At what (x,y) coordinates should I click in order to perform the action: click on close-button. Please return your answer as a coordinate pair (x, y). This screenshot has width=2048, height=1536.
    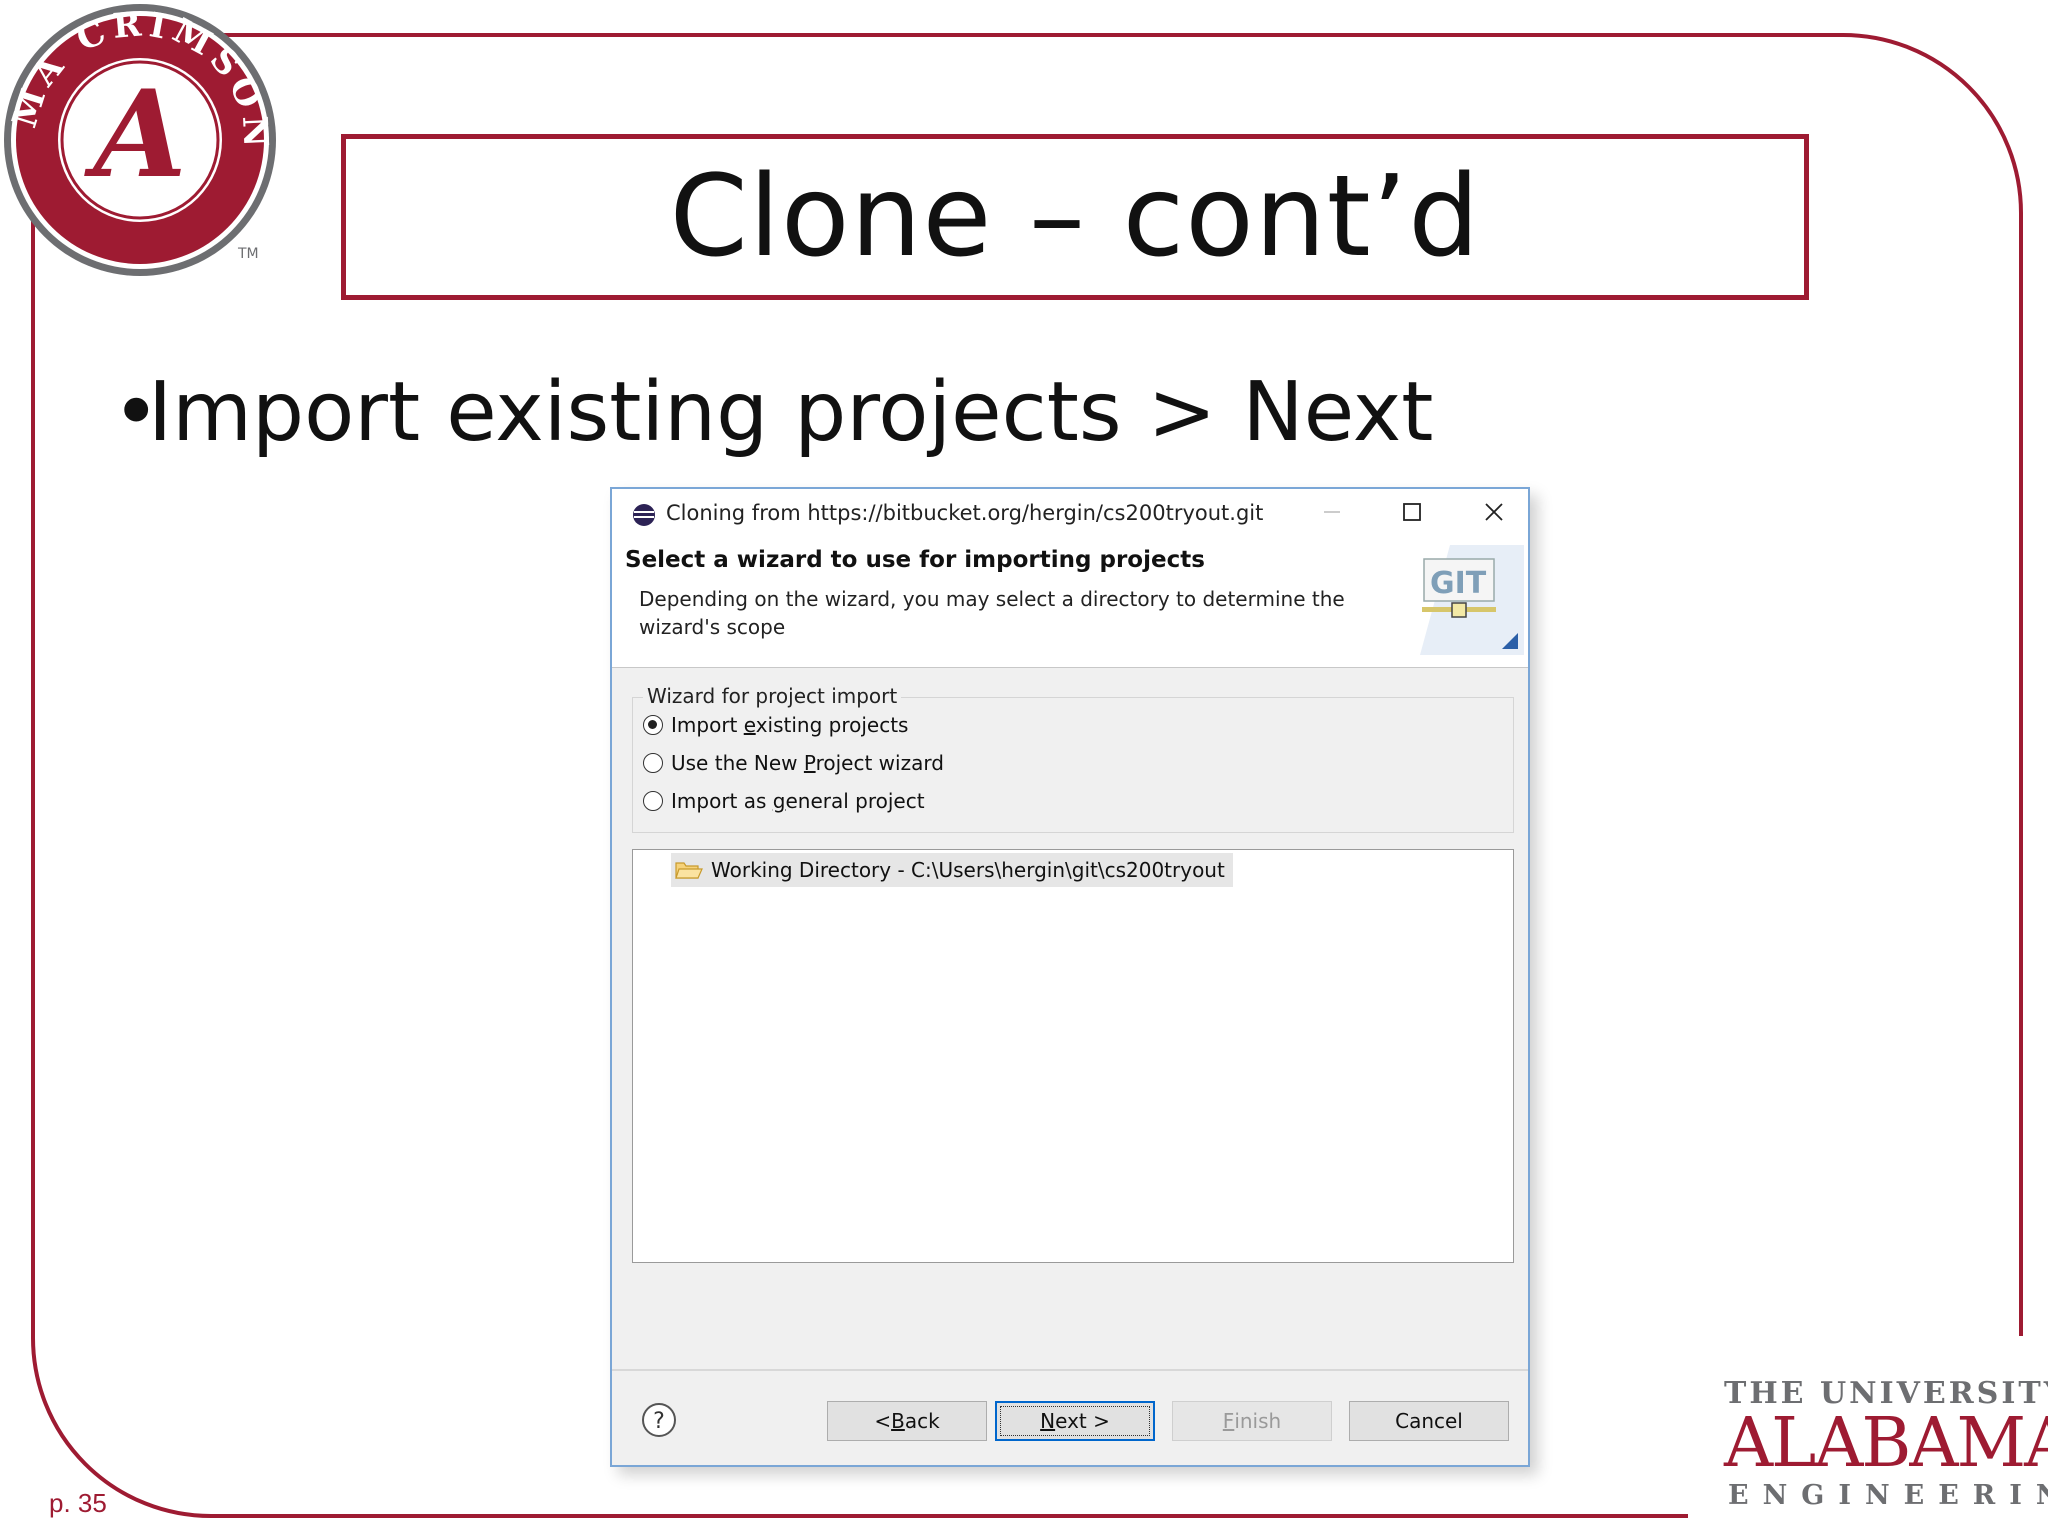
    Looking at the image, I should click on (1494, 512).